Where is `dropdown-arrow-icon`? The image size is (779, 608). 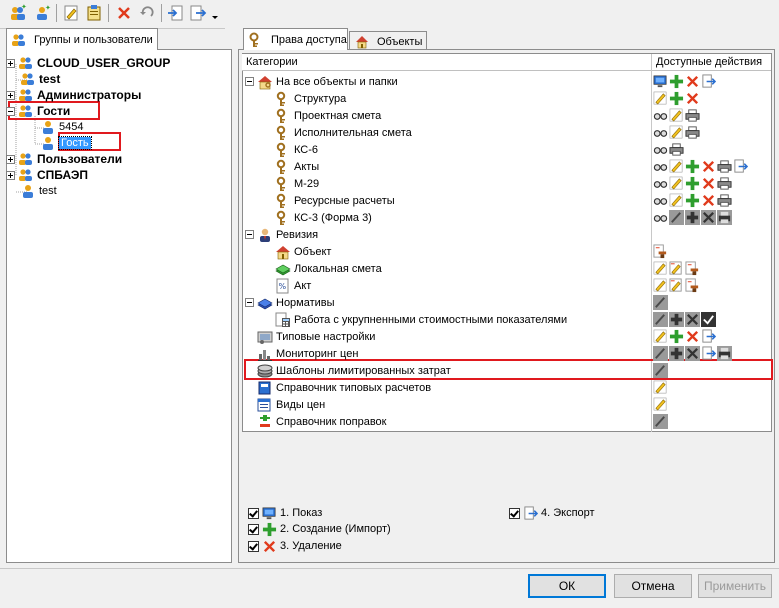
dropdown-arrow-icon is located at coordinates (215, 13).